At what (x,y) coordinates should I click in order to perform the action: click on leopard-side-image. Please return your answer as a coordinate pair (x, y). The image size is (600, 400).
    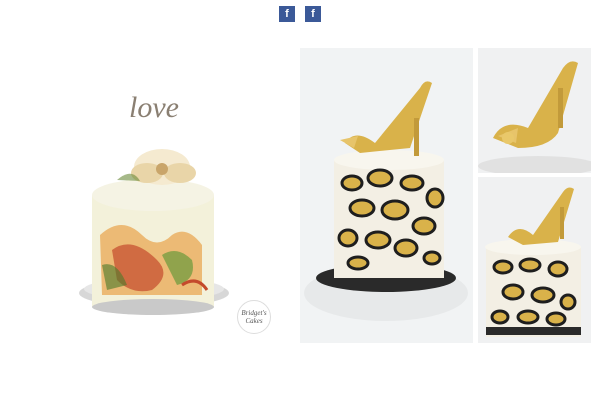
    Looking at the image, I should click on (534, 260).